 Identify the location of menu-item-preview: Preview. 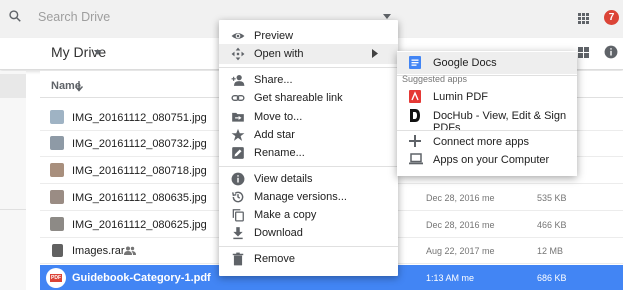
(308, 36).